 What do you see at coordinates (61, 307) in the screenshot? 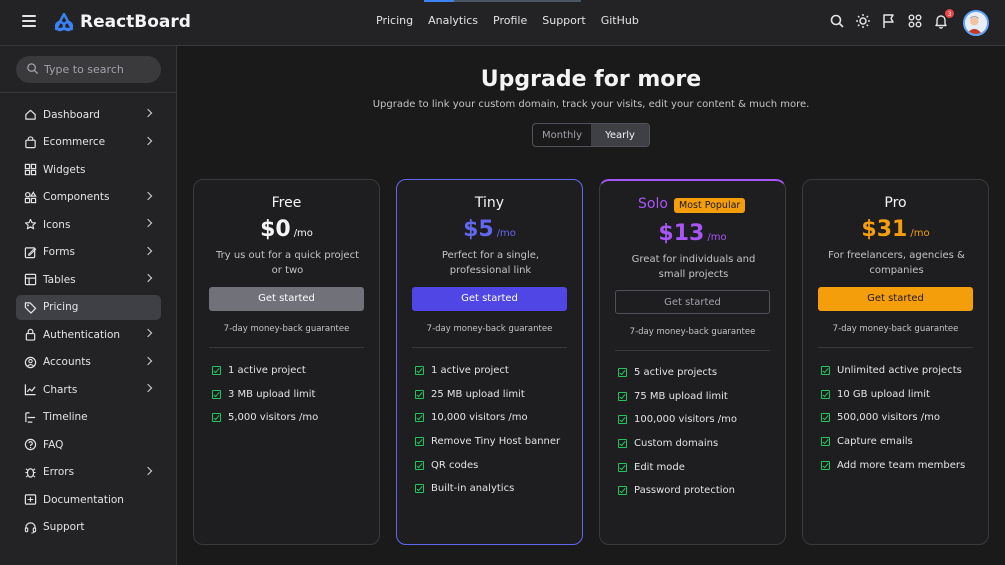
I see `sidebar-item-label: Pricing` at bounding box center [61, 307].